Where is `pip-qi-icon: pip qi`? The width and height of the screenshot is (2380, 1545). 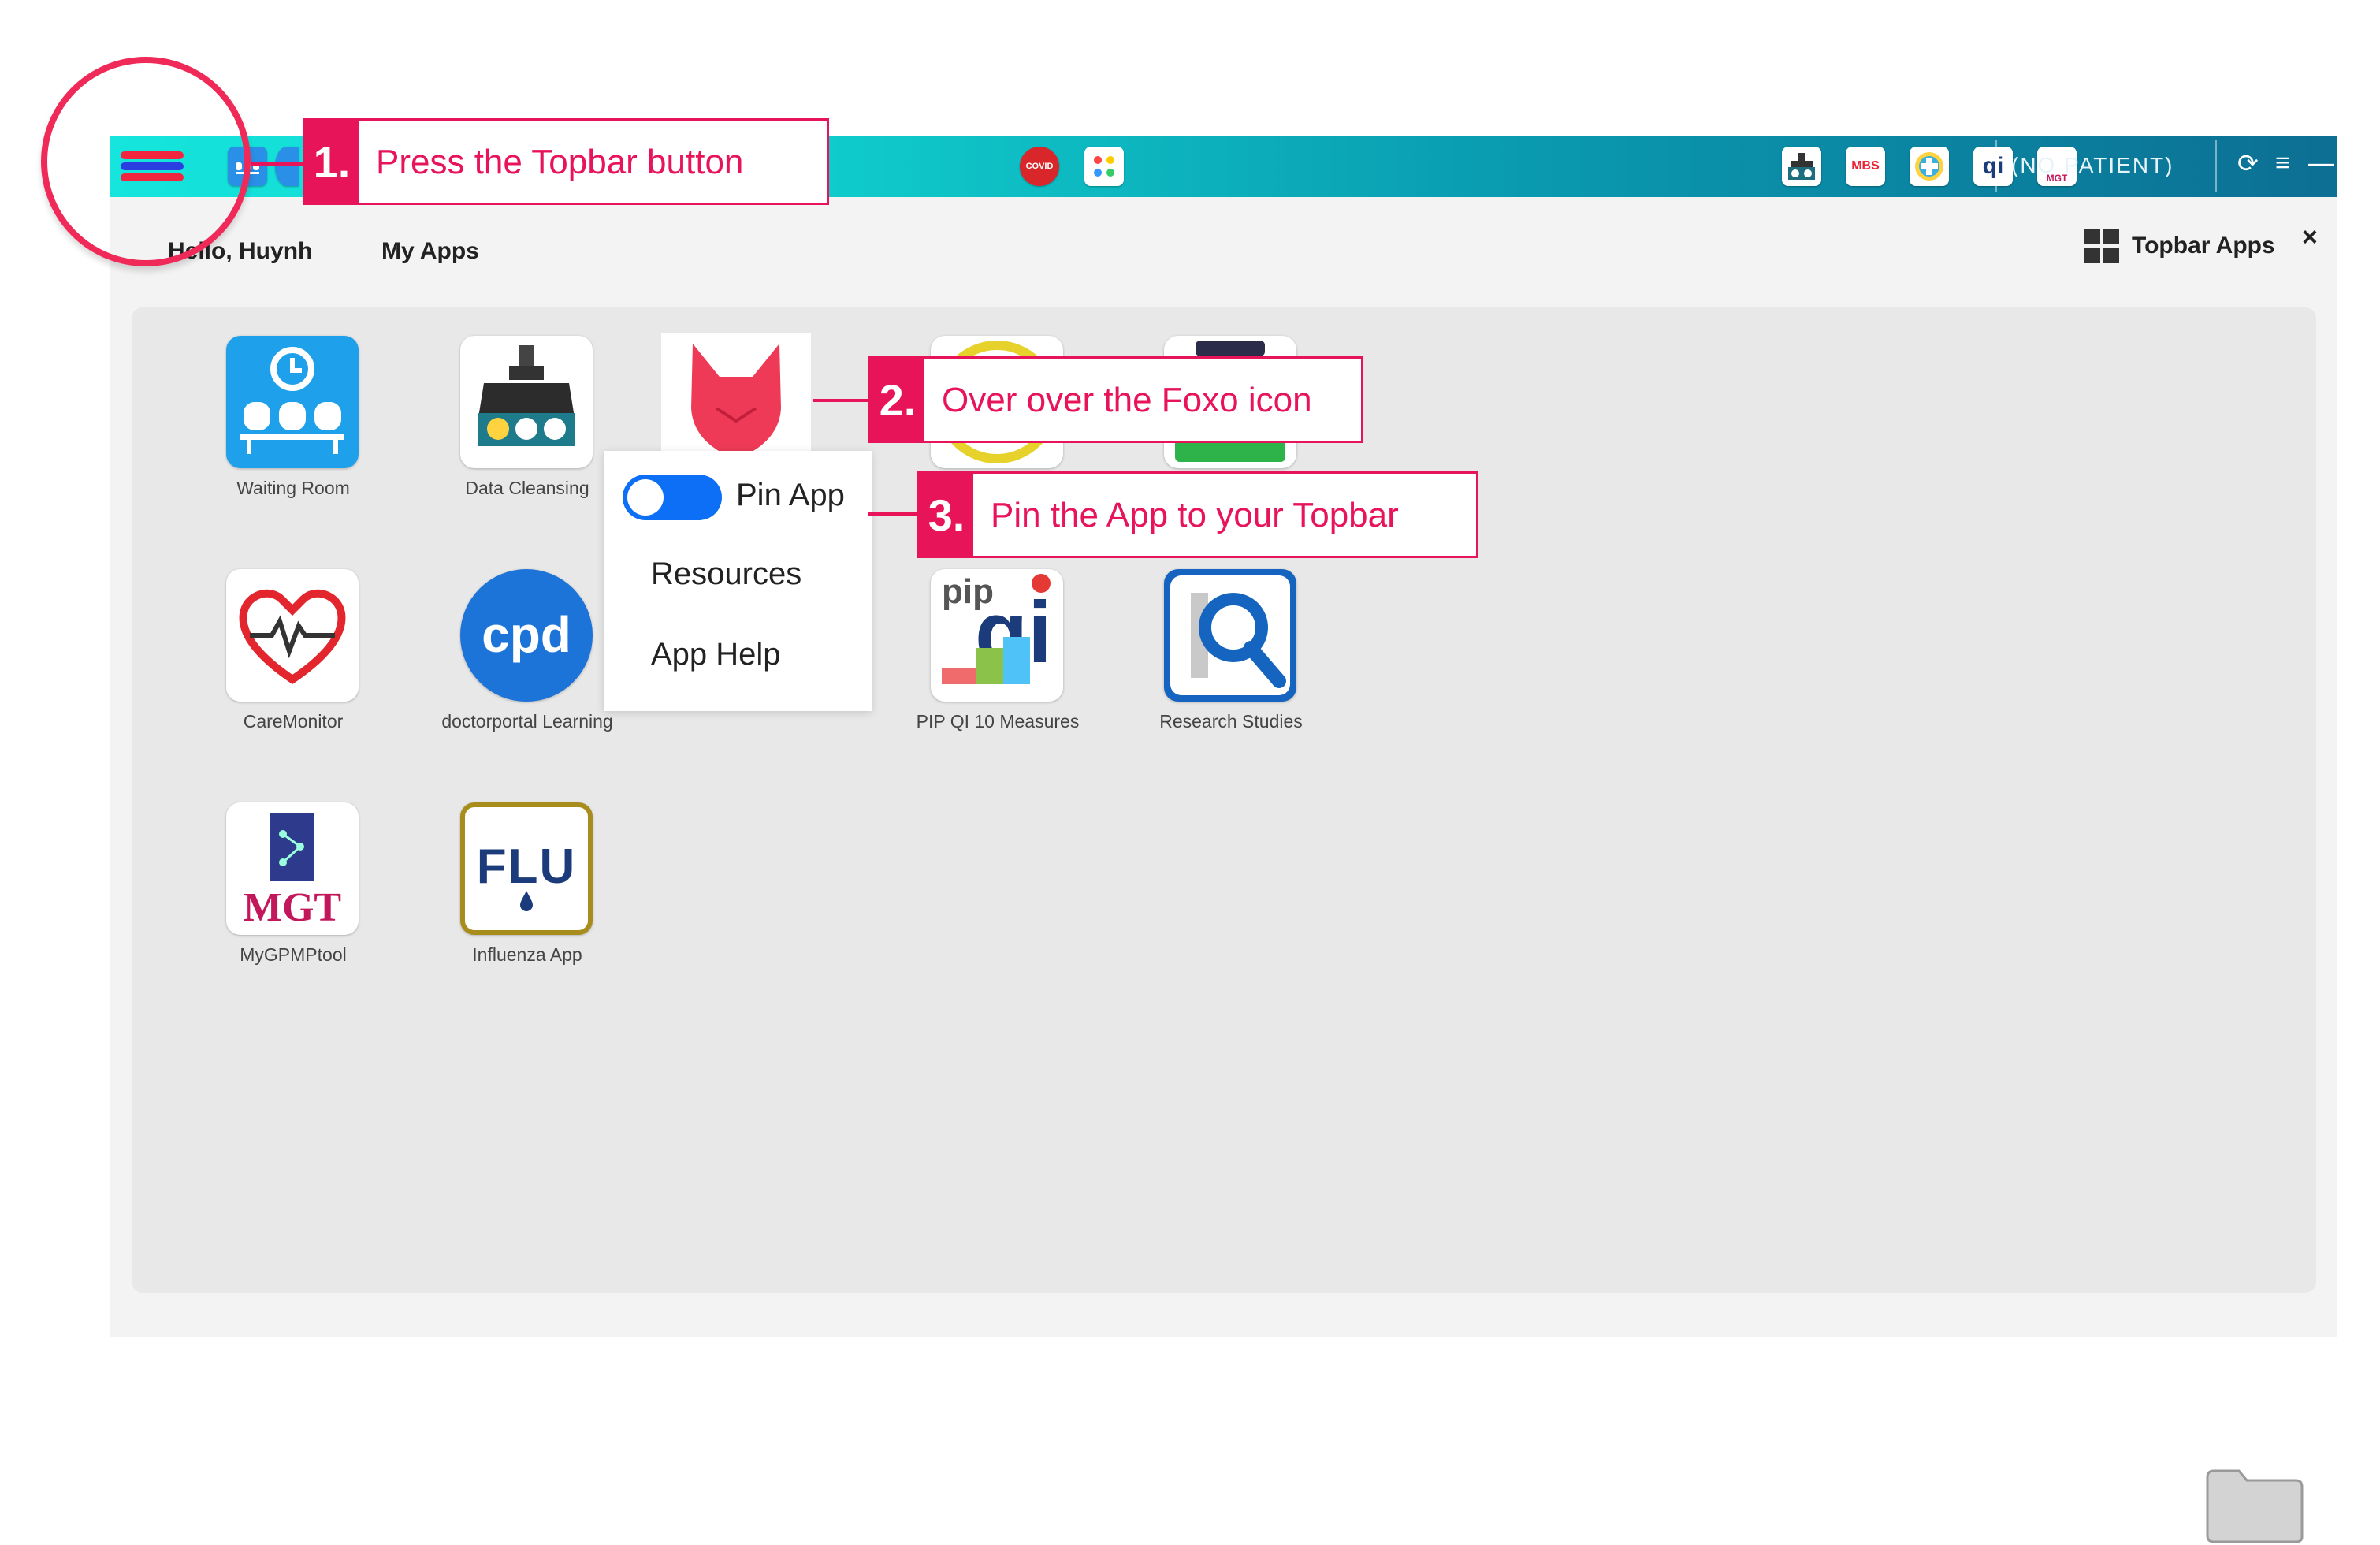 pip-qi-icon: pip qi is located at coordinates (997, 635).